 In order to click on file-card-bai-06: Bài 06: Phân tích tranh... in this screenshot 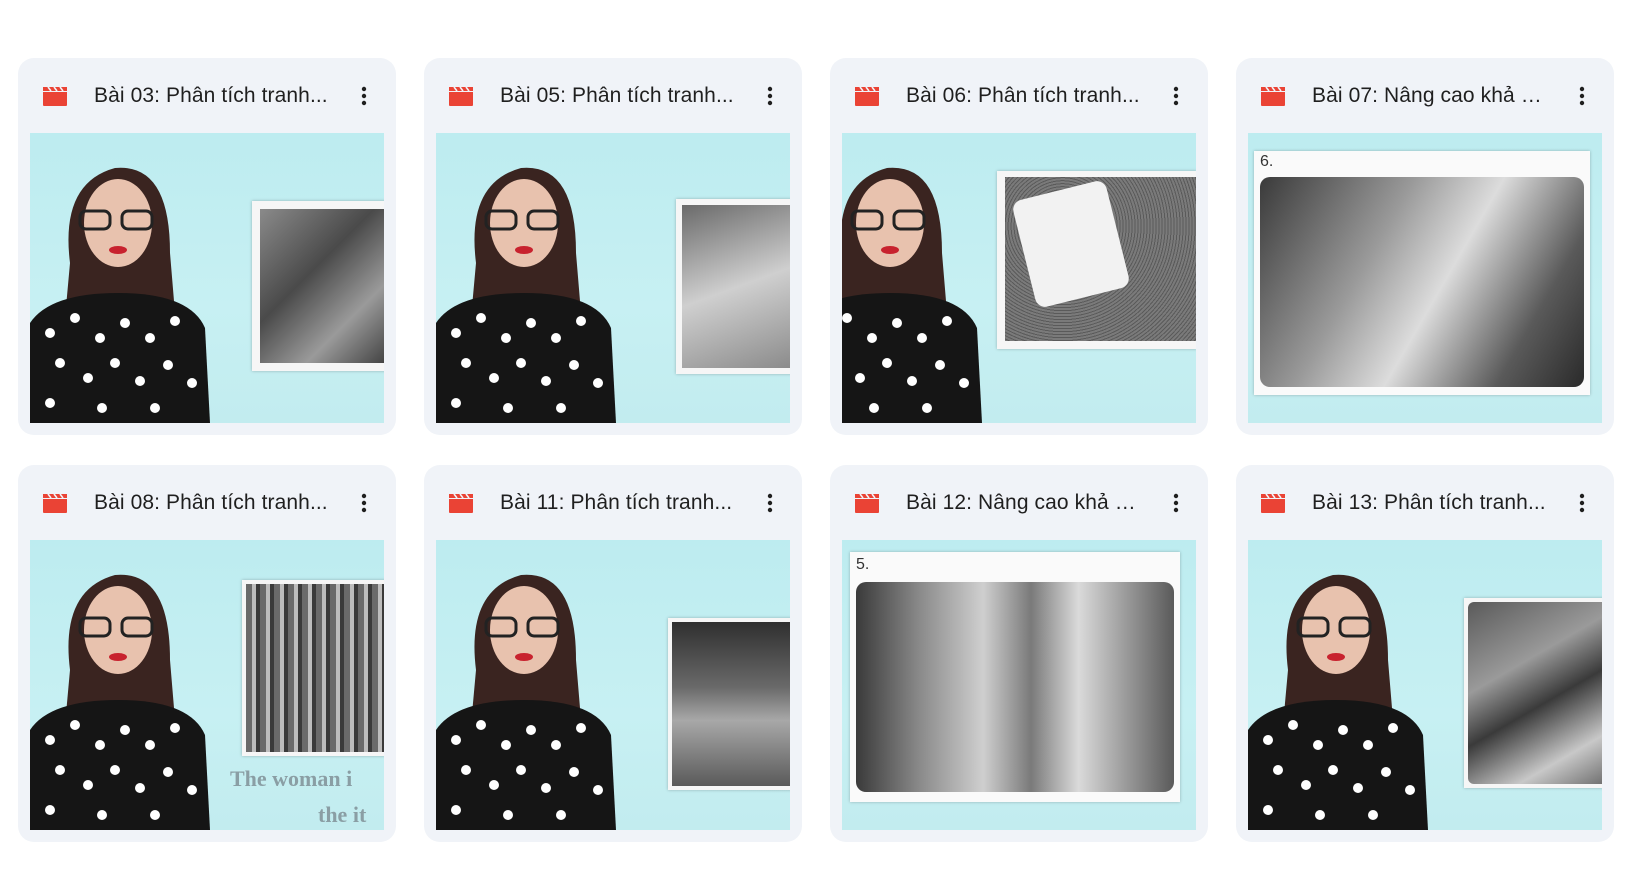, I will do `click(1019, 246)`.